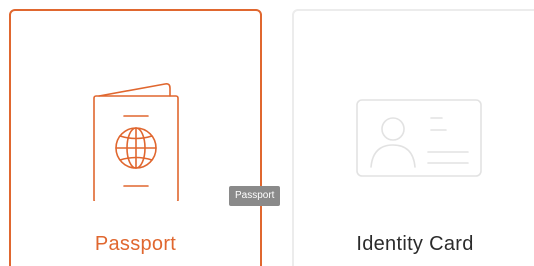 The image size is (534, 266). Describe the element at coordinates (136, 142) in the screenshot. I see `passport-icon` at that location.